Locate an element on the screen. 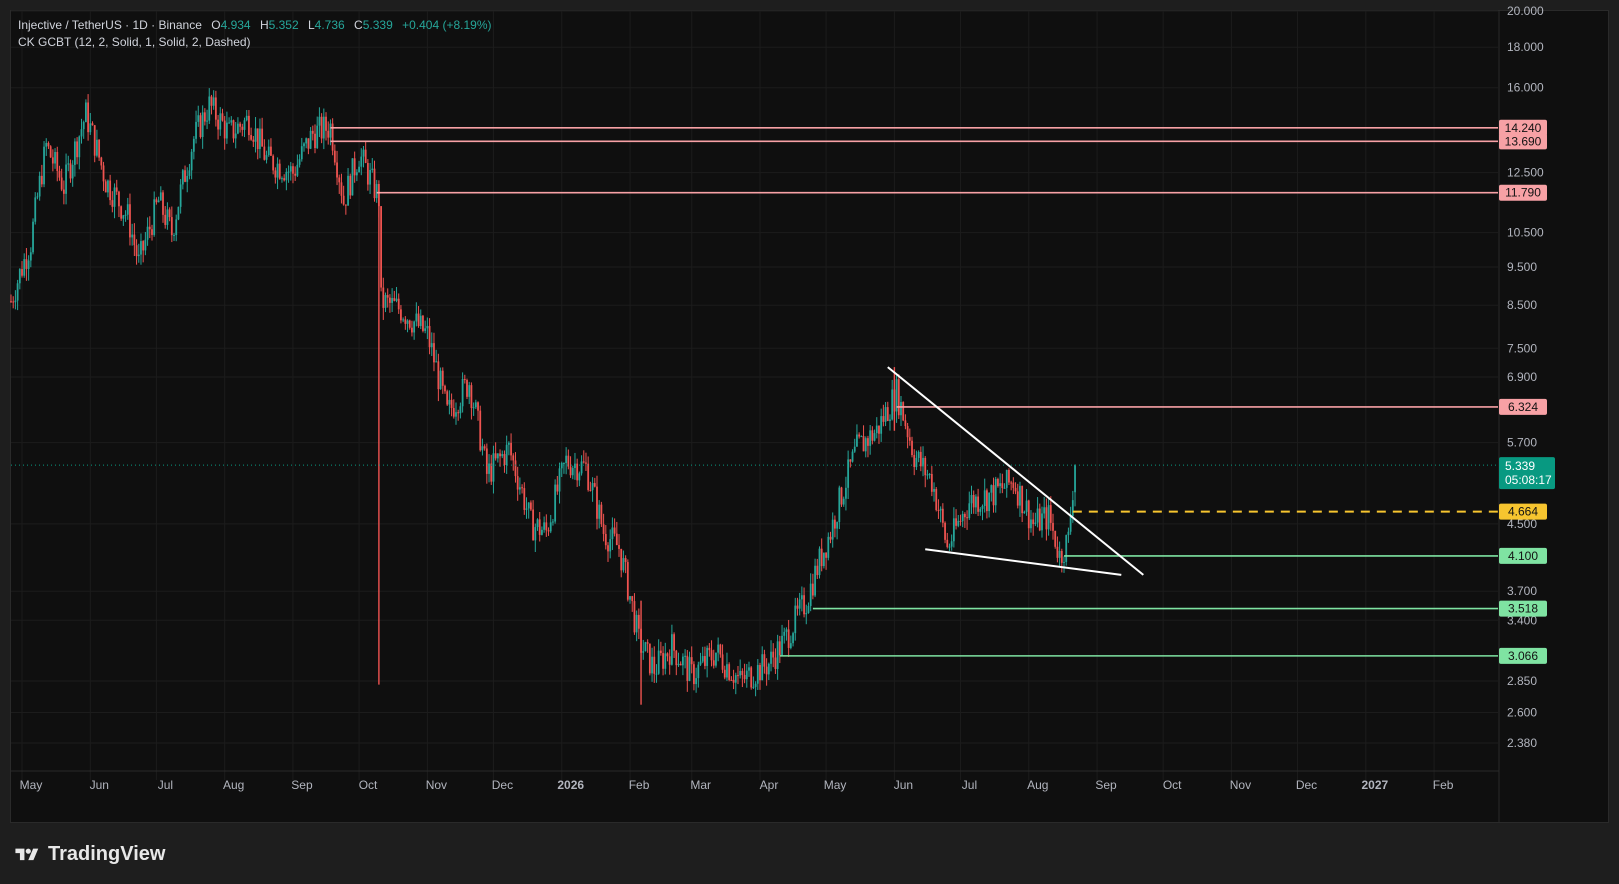 This screenshot has width=1619, height=884. x-tick-label: Mar is located at coordinates (700, 785).